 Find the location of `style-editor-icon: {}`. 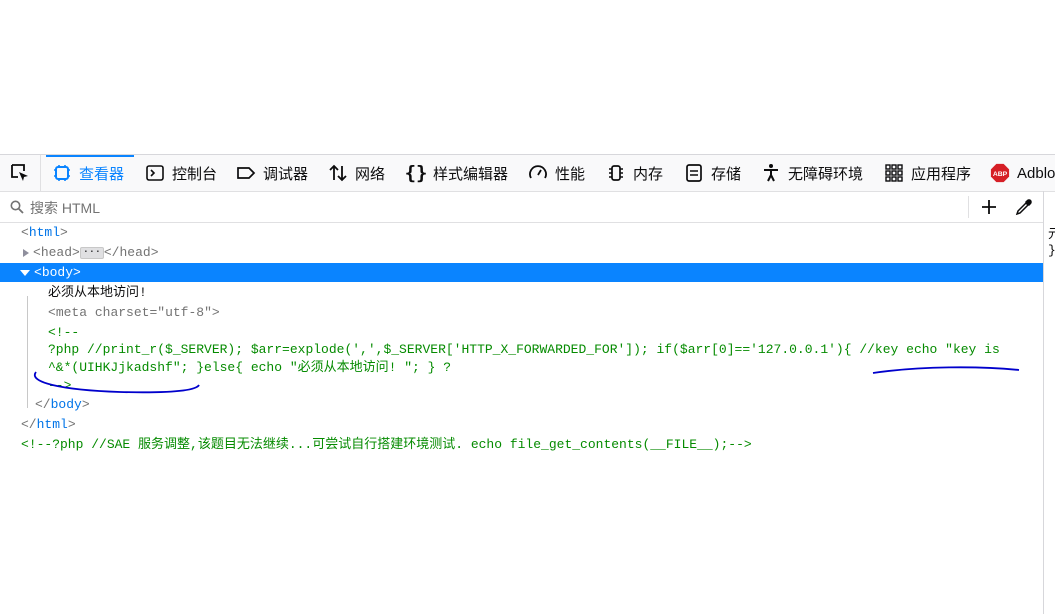

style-editor-icon: {} is located at coordinates (416, 173).